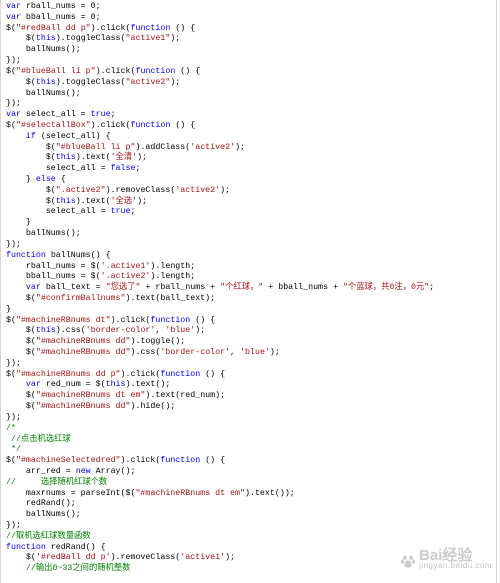 The height and width of the screenshot is (583, 500). I want to click on code-line: $("#machineRBnums dd").toggle();, so click(96, 342).